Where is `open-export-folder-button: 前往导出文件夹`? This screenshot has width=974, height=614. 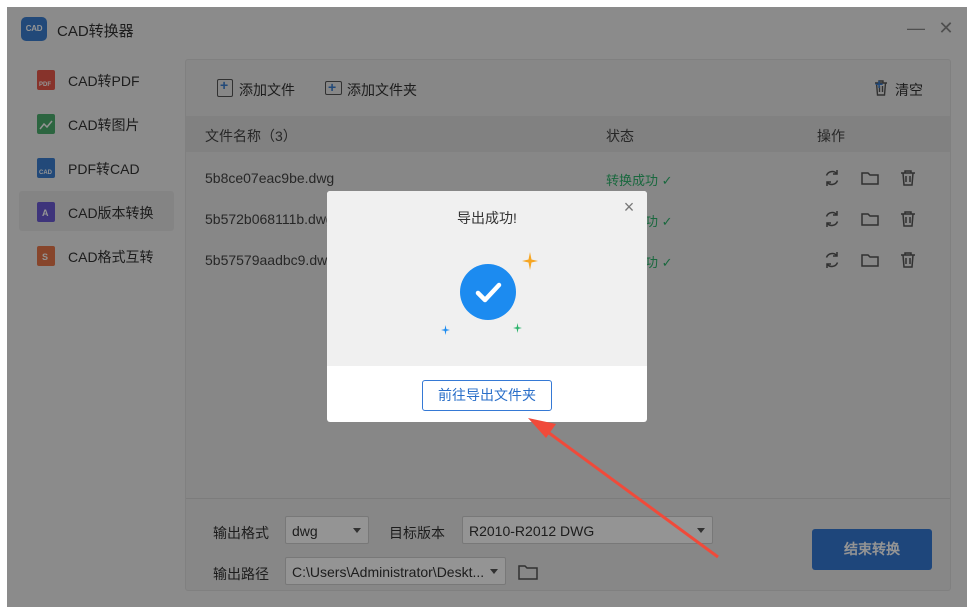 open-export-folder-button: 前往导出文件夹 is located at coordinates (487, 395).